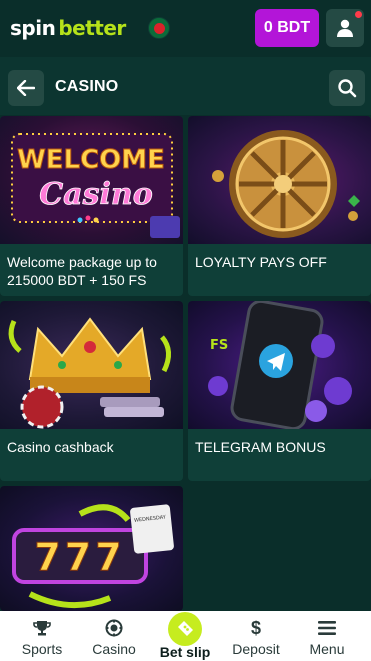 Image resolution: width=371 pixels, height=661 pixels. What do you see at coordinates (185, 86) in the screenshot?
I see `section-header: CASINO` at bounding box center [185, 86].